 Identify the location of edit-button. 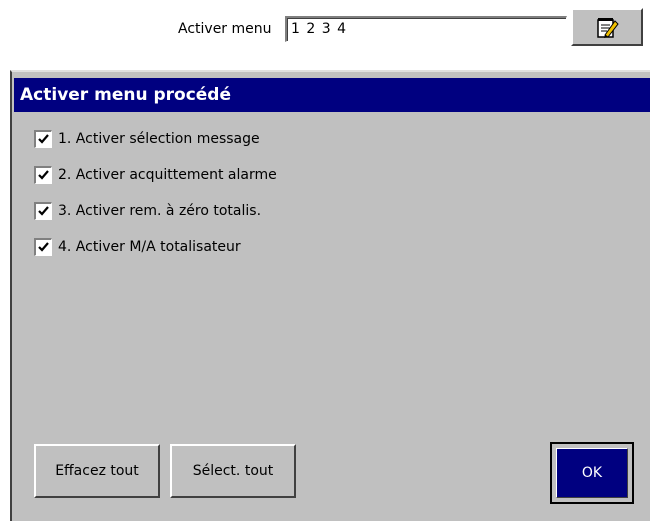
(607, 27).